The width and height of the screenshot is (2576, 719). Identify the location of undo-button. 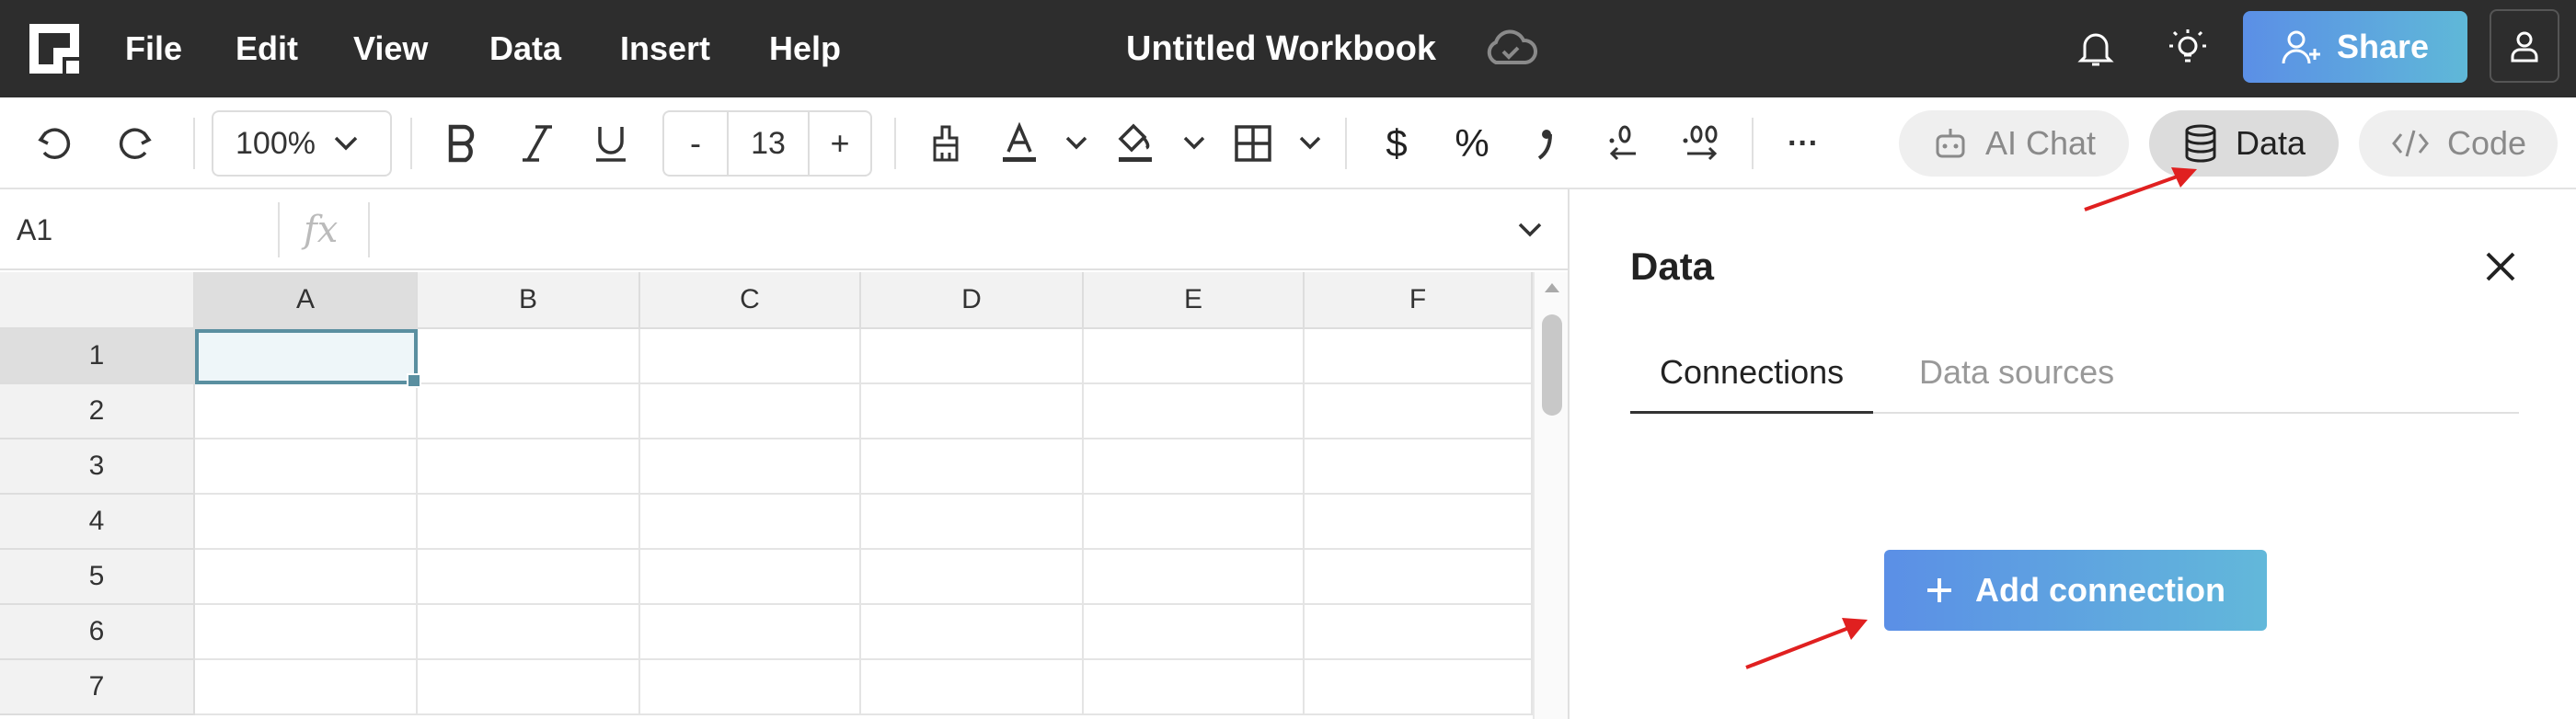
(55, 143).